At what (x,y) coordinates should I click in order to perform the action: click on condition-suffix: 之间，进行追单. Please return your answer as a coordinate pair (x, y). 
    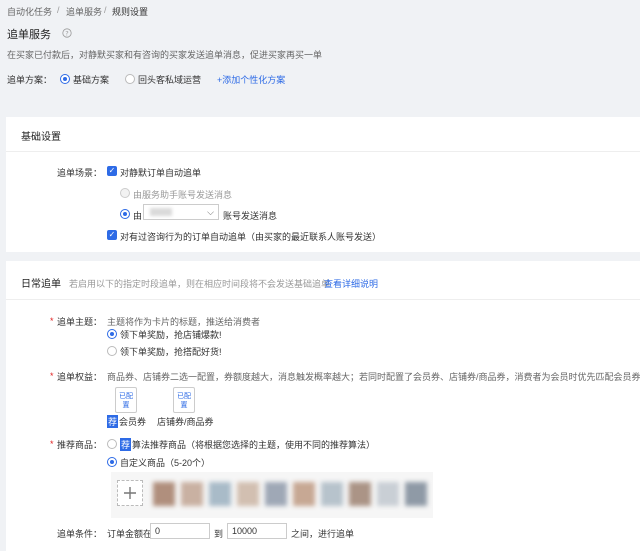
    Looking at the image, I should click on (323, 534).